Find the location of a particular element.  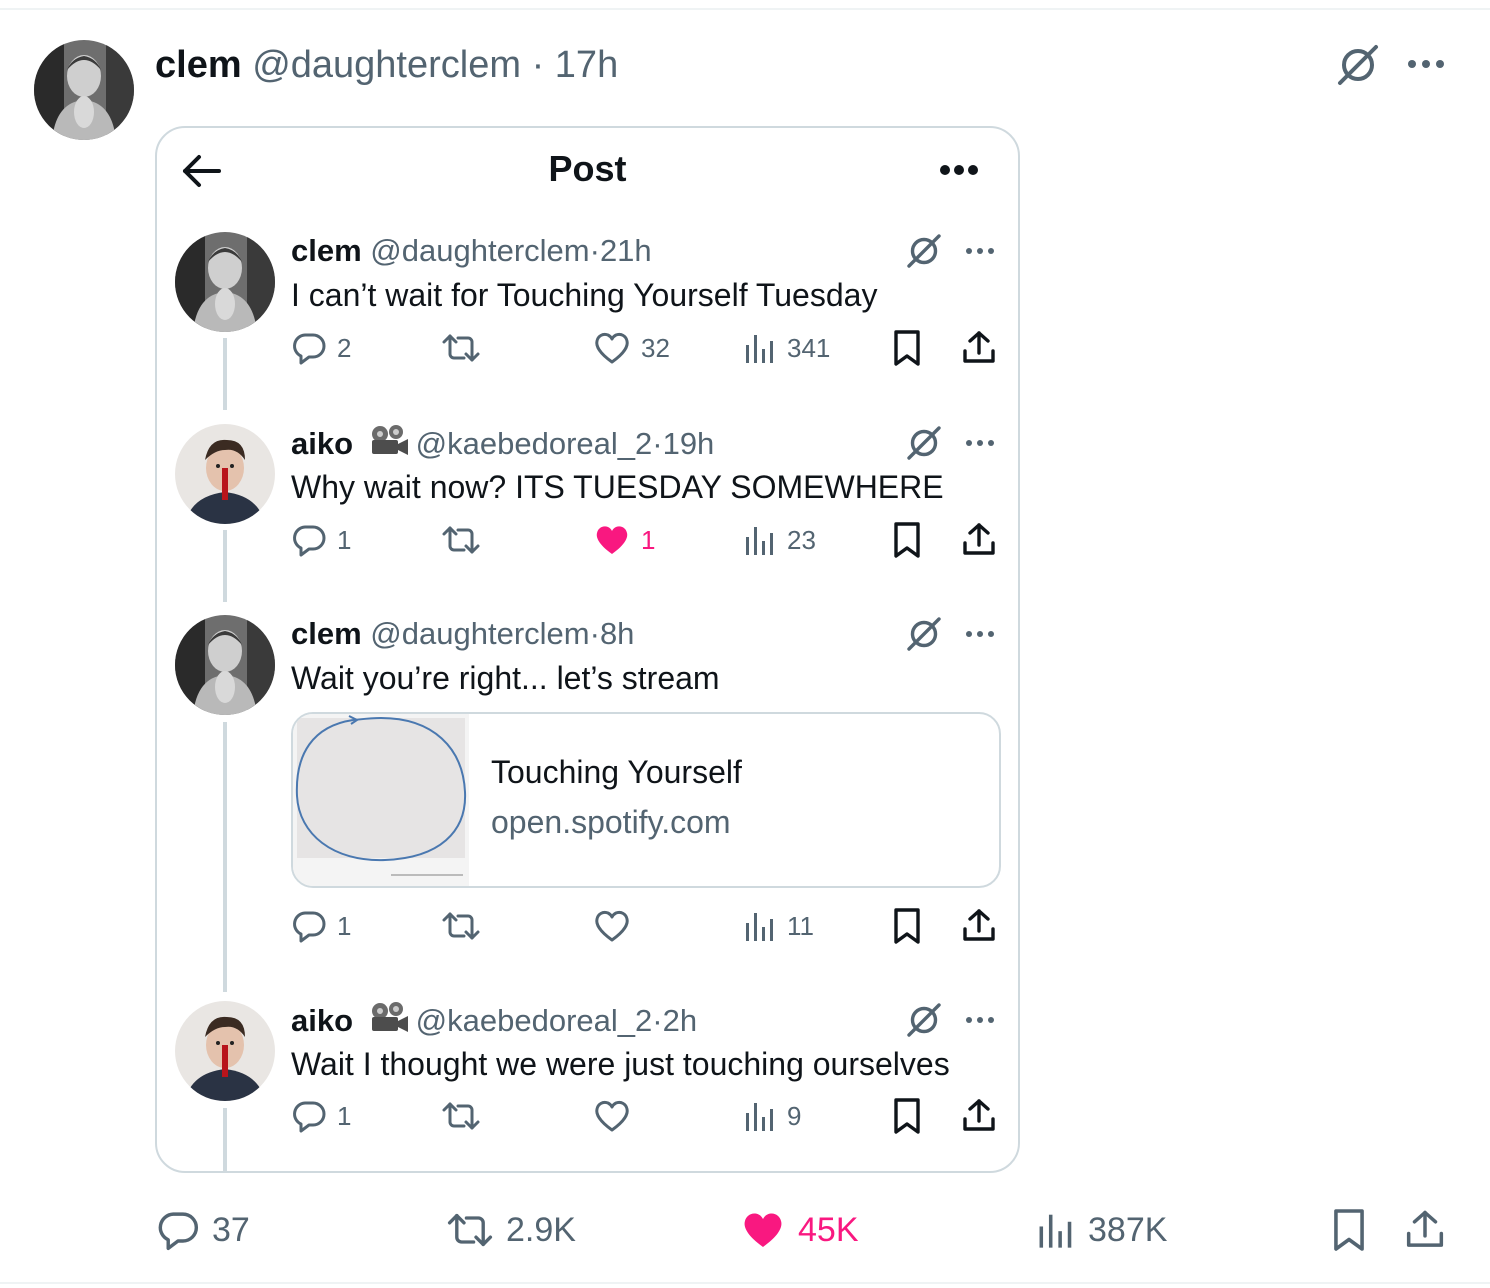

post-header: clem @daughterclem · 17h is located at coordinates (386, 65).